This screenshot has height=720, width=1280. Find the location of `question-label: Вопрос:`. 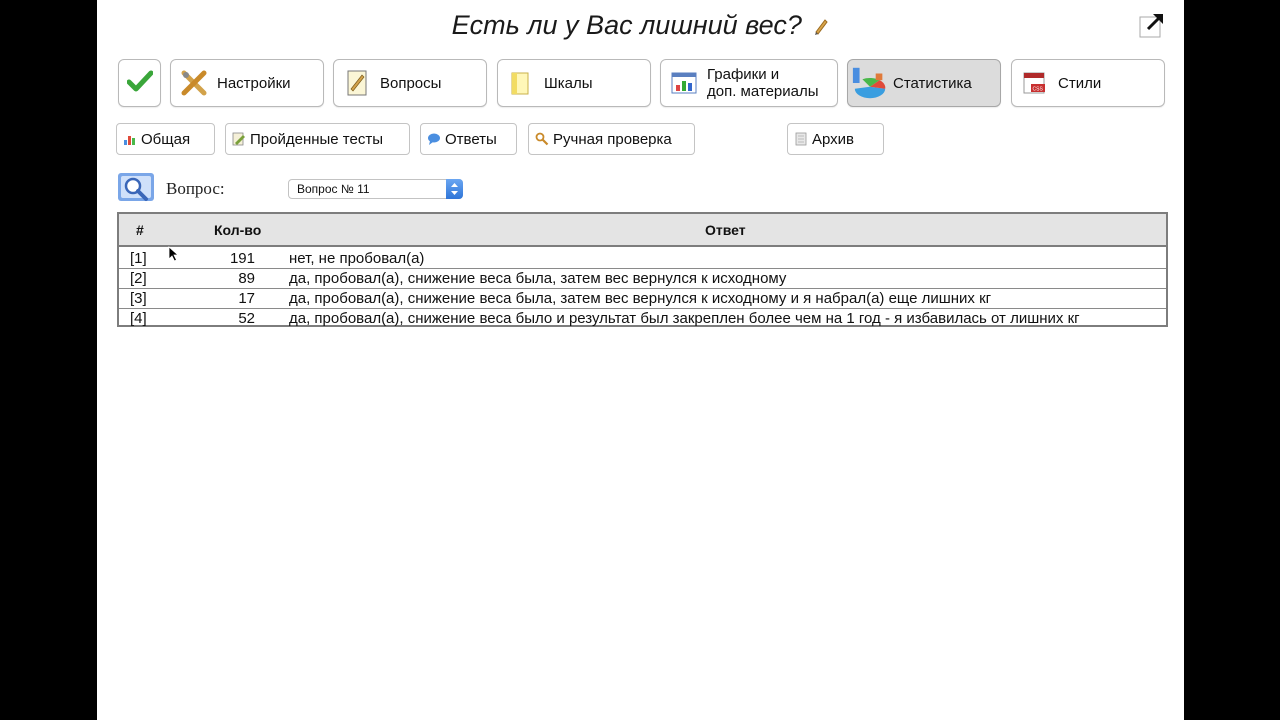

question-label: Вопрос: is located at coordinates (195, 188).